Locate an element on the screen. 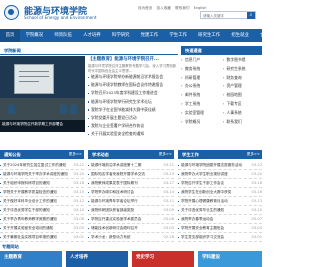 Image resolution: width=320 pixels, height=267 pixels. student-header: 学生工作 更多>> is located at coordinates (220, 154).